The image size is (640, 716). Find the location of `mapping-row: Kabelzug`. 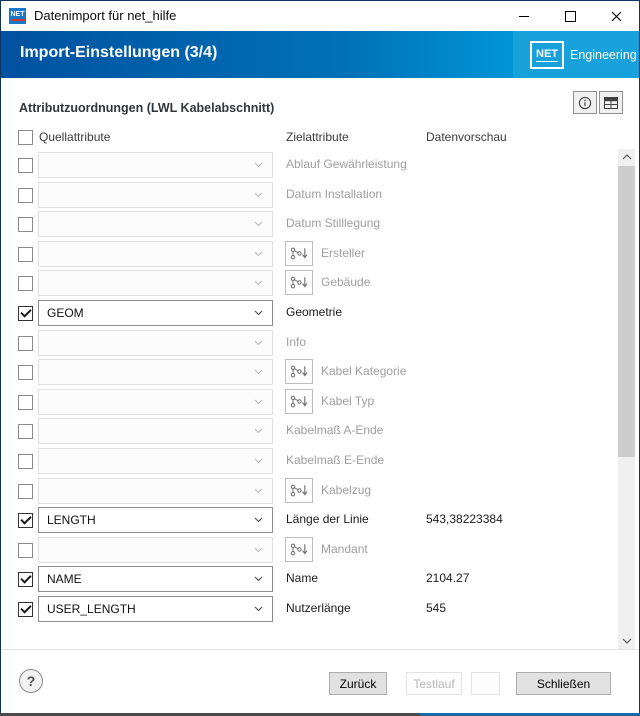

mapping-row: Kabelzug is located at coordinates (320, 490).